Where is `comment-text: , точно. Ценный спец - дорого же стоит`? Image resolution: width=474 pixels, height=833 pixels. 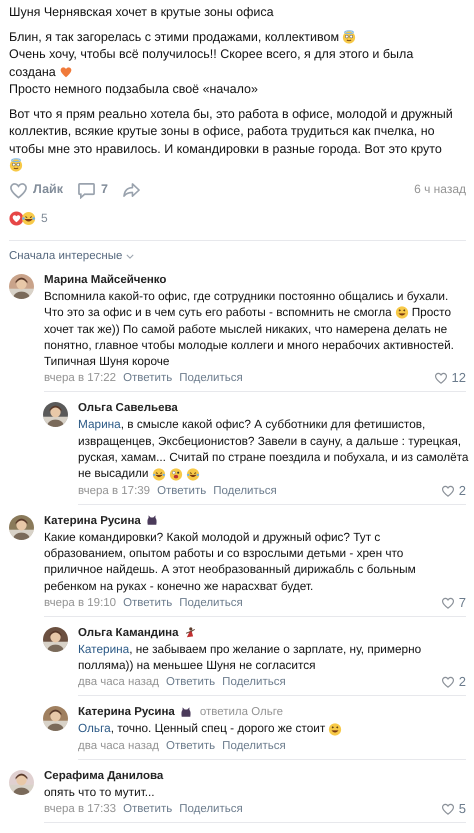
comment-text: , точно. Ценный спец - дорого же стоит is located at coordinates (218, 728).